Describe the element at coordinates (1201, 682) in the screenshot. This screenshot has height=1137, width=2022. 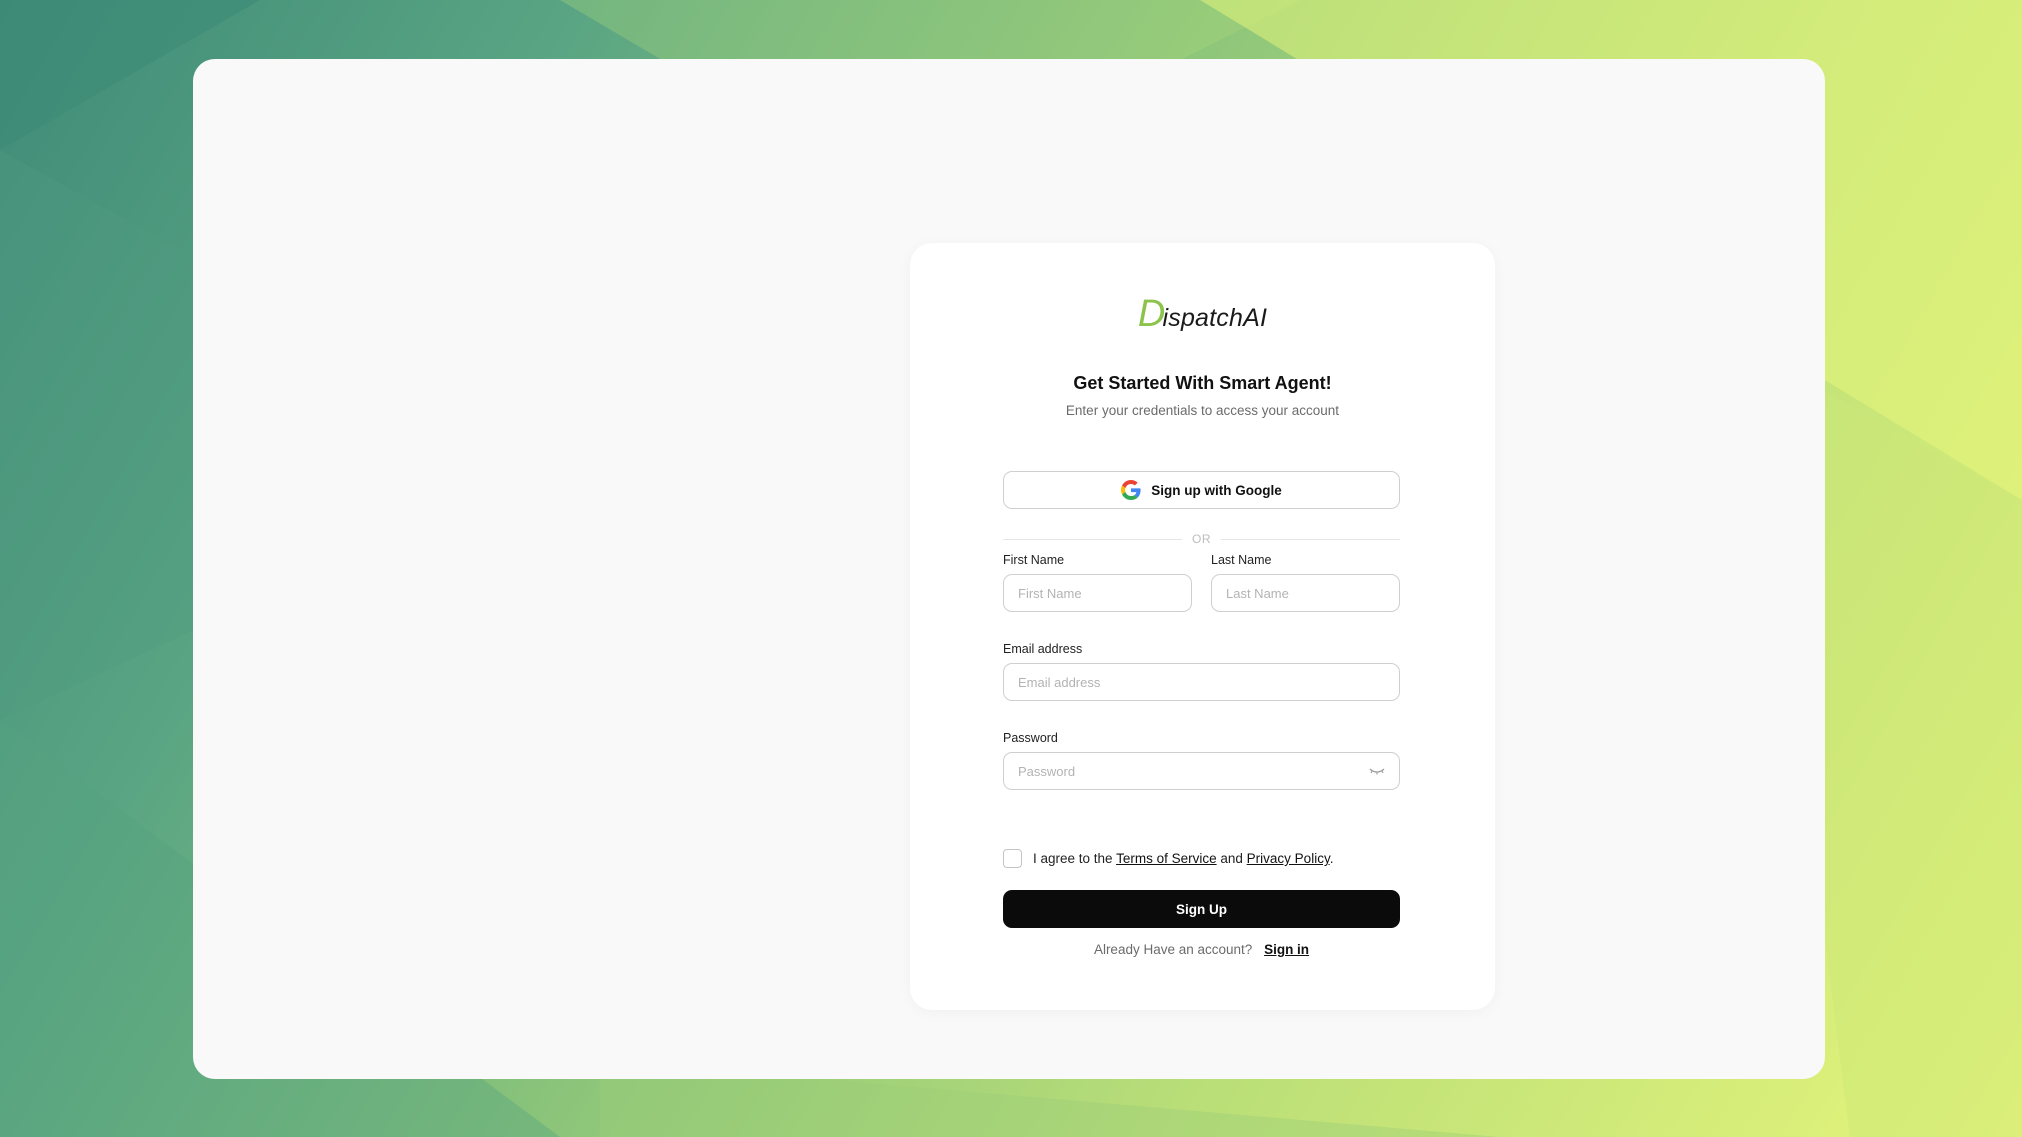
I see `email-input` at that location.